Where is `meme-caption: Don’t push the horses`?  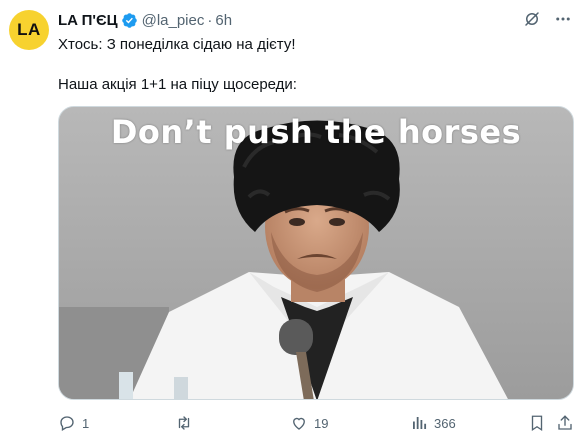 meme-caption: Don’t push the horses is located at coordinates (316, 132).